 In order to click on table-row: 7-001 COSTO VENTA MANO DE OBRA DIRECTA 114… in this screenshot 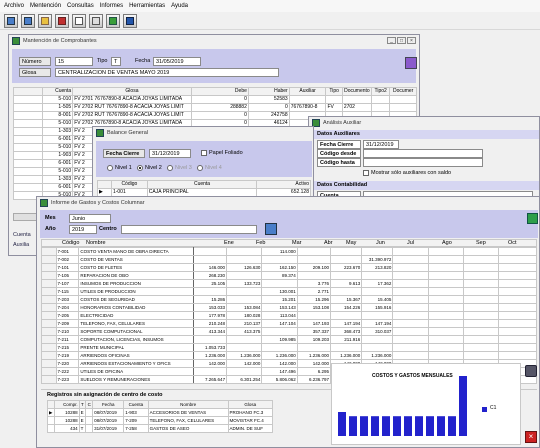, I will do `click(289, 251)`.